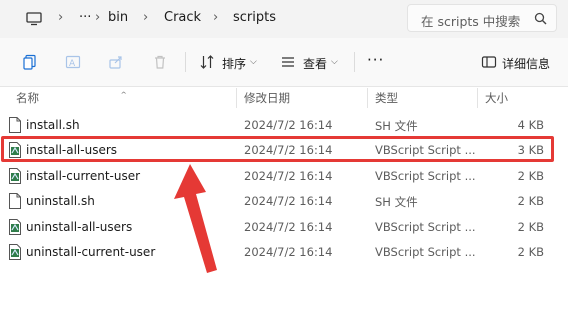 This screenshot has height=331, width=568. I want to click on file-name: uninstall-current-user, so click(91, 252).